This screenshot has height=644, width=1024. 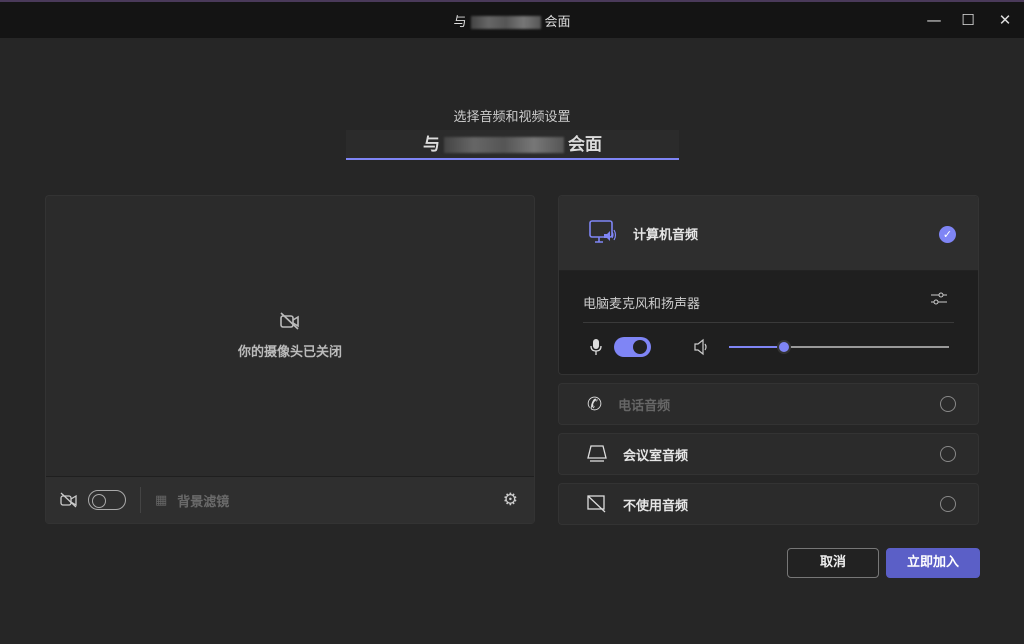 I want to click on room-device-icon, so click(x=597, y=453).